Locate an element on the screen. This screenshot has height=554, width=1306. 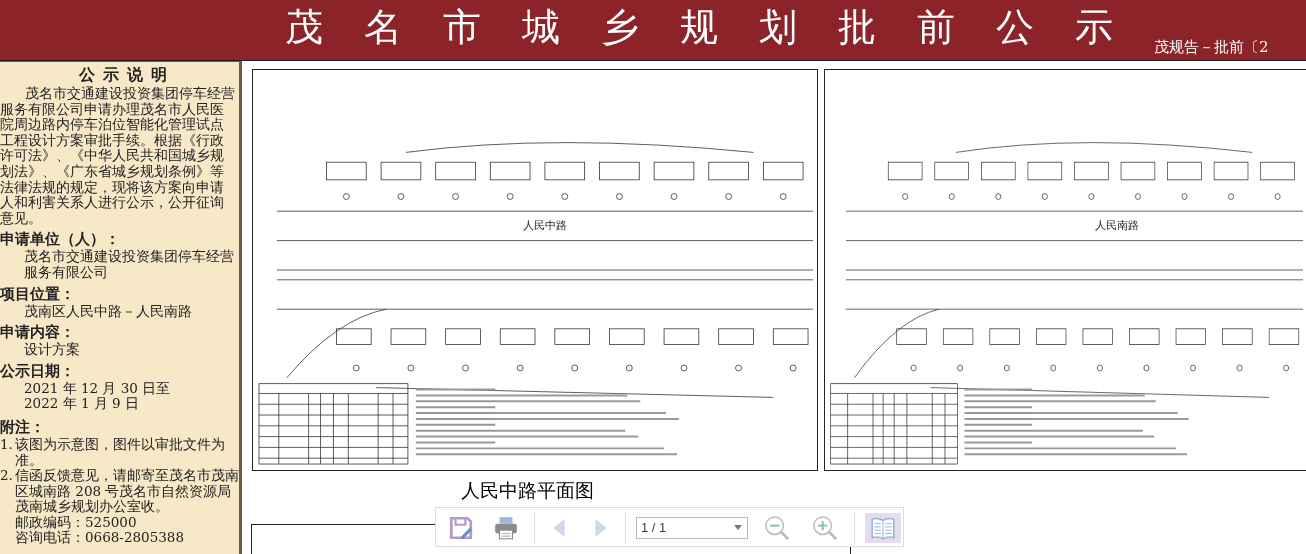
note-number: 2. is located at coordinates (7, 477).